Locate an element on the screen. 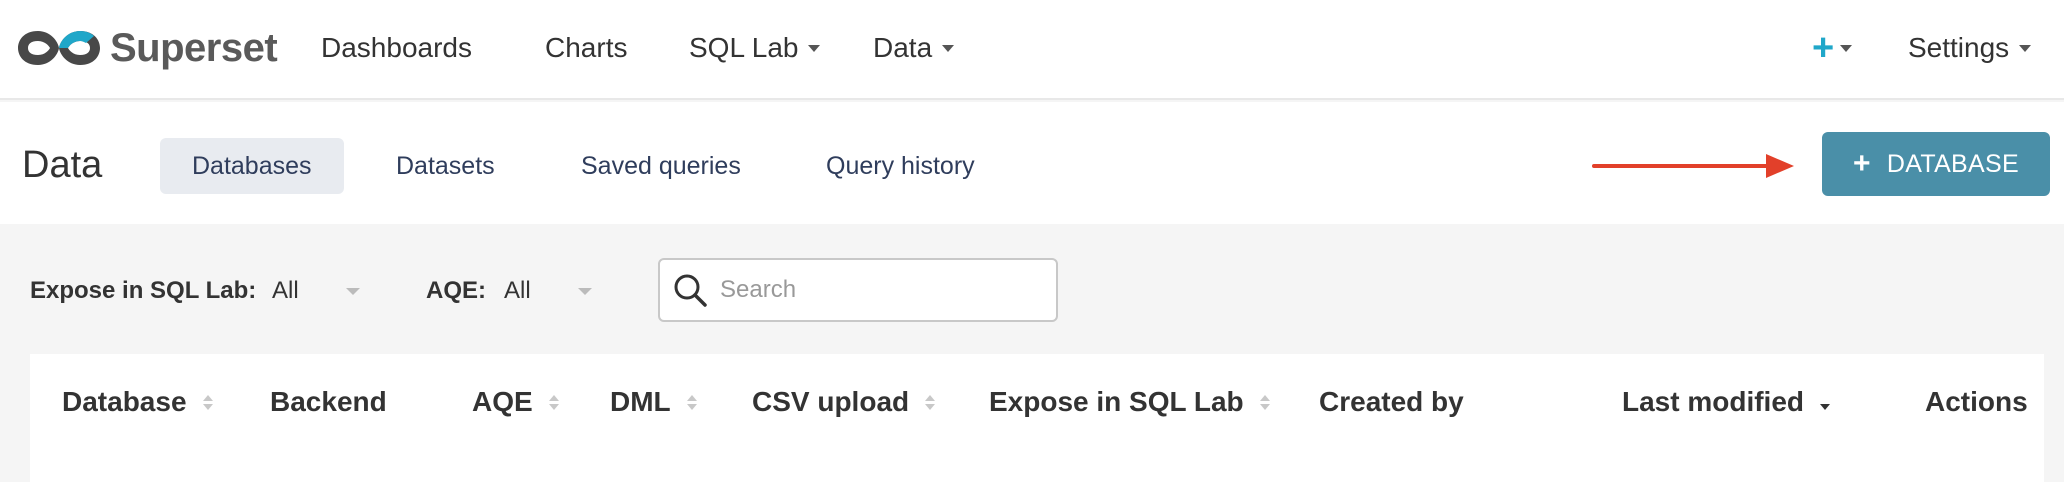 The height and width of the screenshot is (482, 2064). expose-filter-value: All is located at coordinates (285, 290).